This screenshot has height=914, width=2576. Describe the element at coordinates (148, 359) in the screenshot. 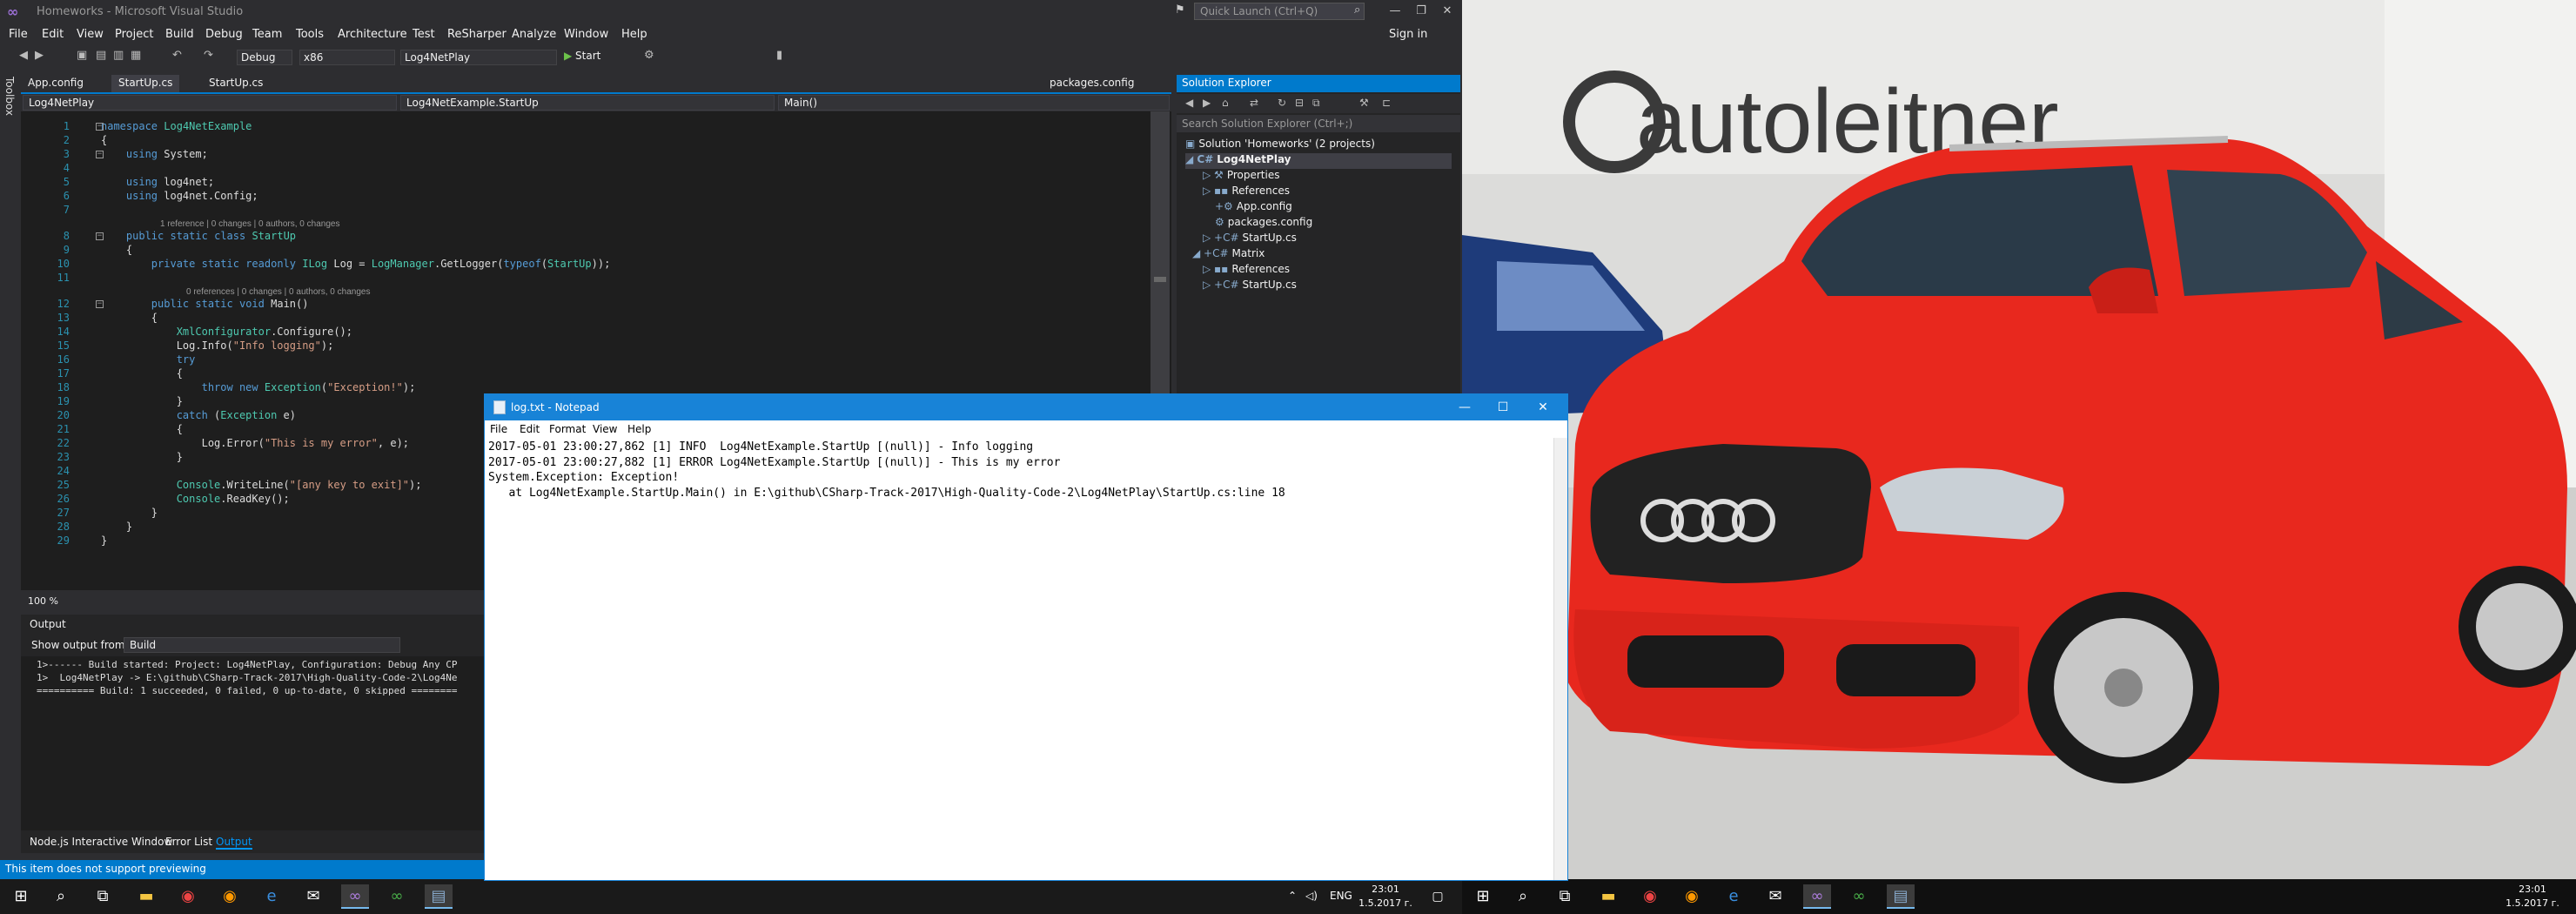

I see `code-text: try` at that location.